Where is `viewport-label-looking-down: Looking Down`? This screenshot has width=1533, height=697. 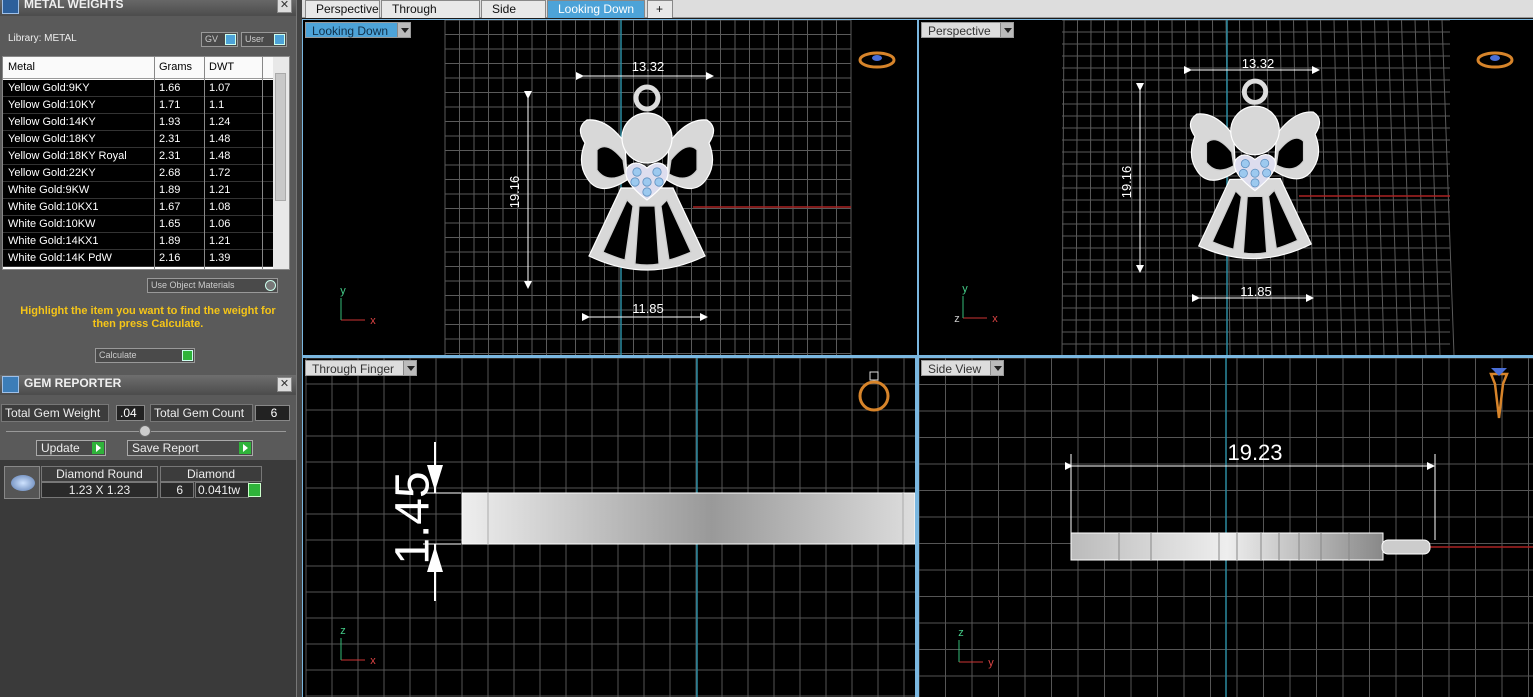
viewport-label-looking-down: Looking Down is located at coordinates (358, 30).